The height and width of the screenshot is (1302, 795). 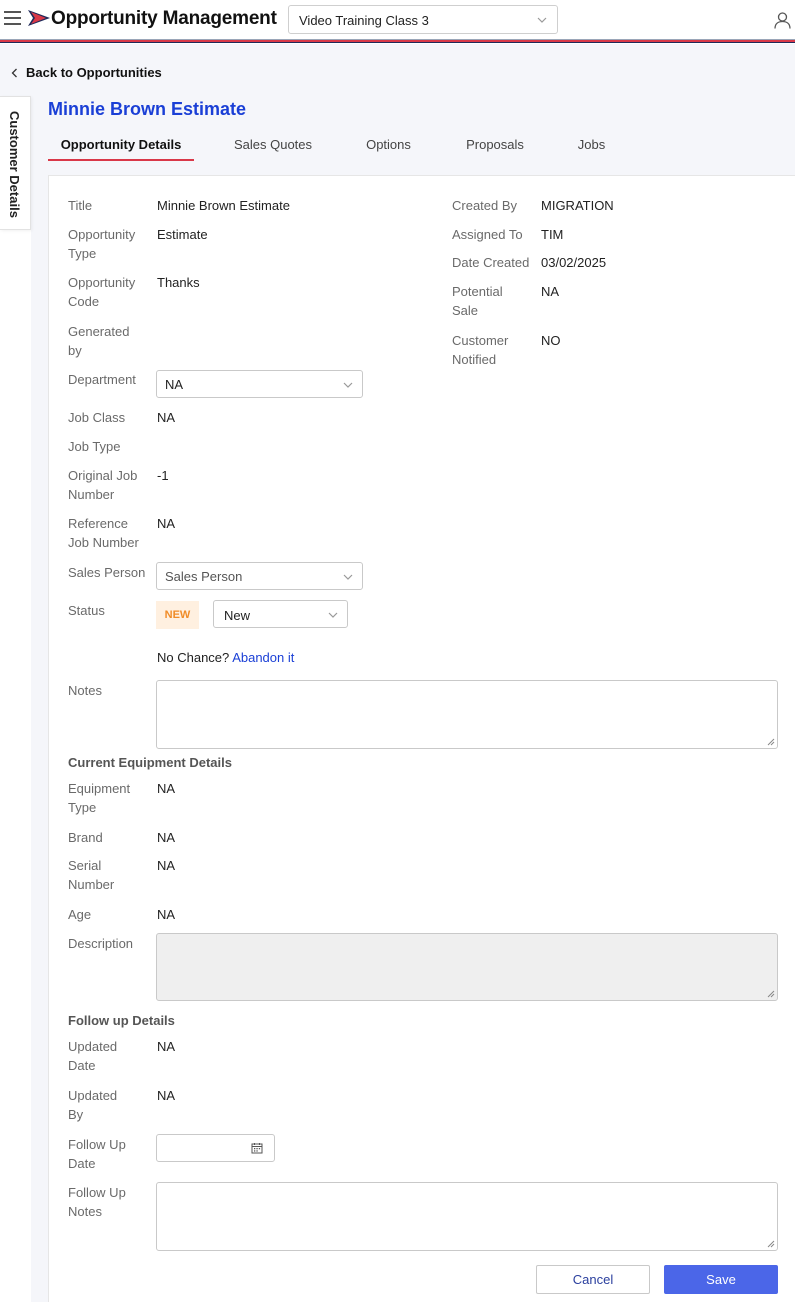 What do you see at coordinates (259, 384) in the screenshot?
I see `department-select: NA` at bounding box center [259, 384].